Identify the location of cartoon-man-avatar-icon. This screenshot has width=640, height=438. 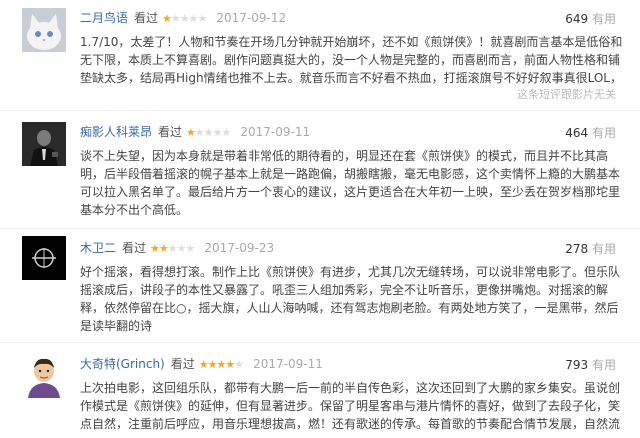
(44, 376).